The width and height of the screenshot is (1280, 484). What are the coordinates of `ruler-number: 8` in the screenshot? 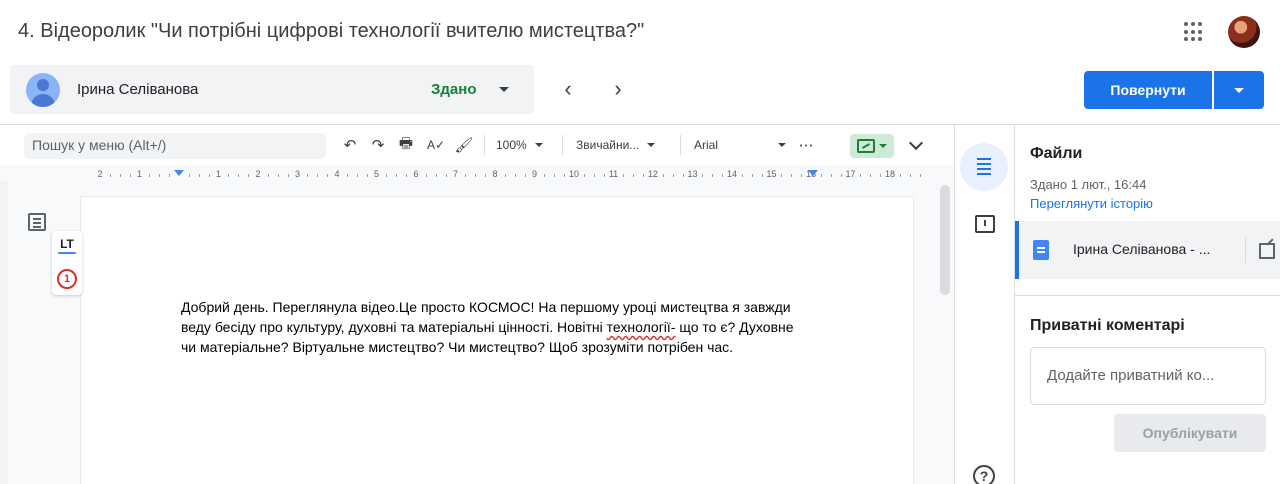 It's located at (495, 174).